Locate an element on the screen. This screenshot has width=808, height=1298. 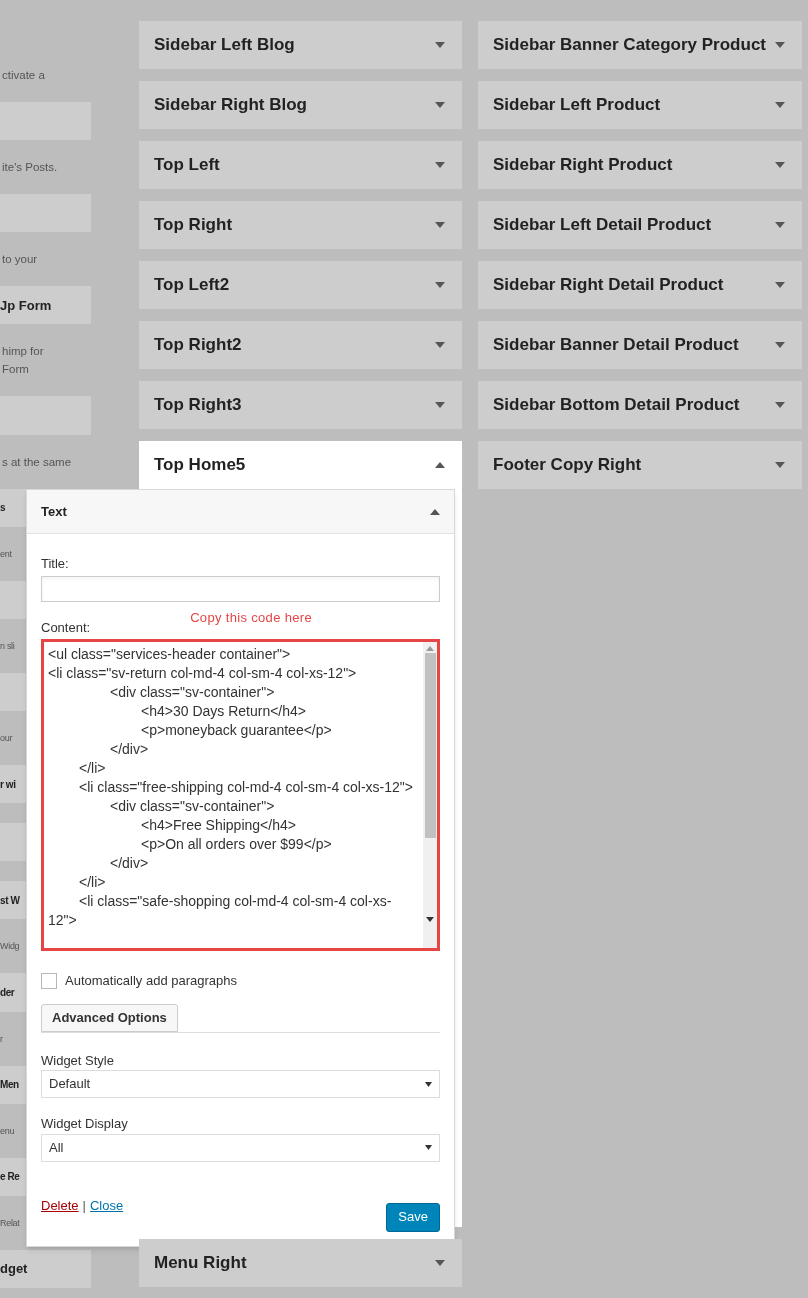
widget-area-header: Sidebar Right Product is located at coordinates (640, 165).